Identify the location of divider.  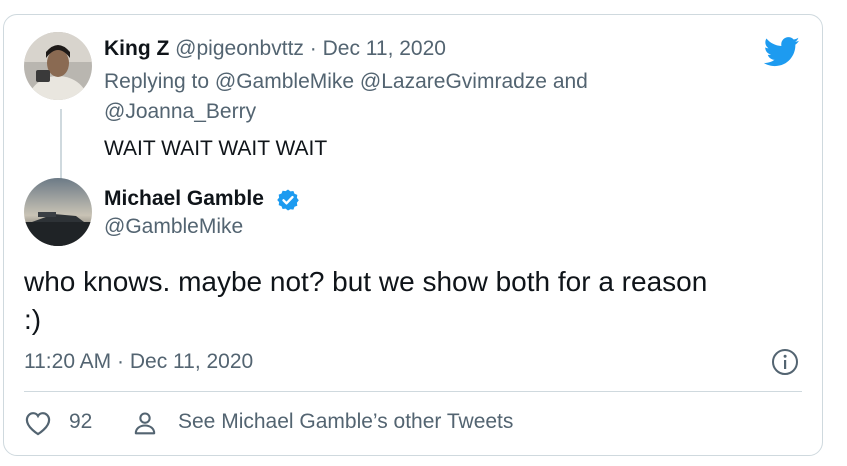
(413, 391).